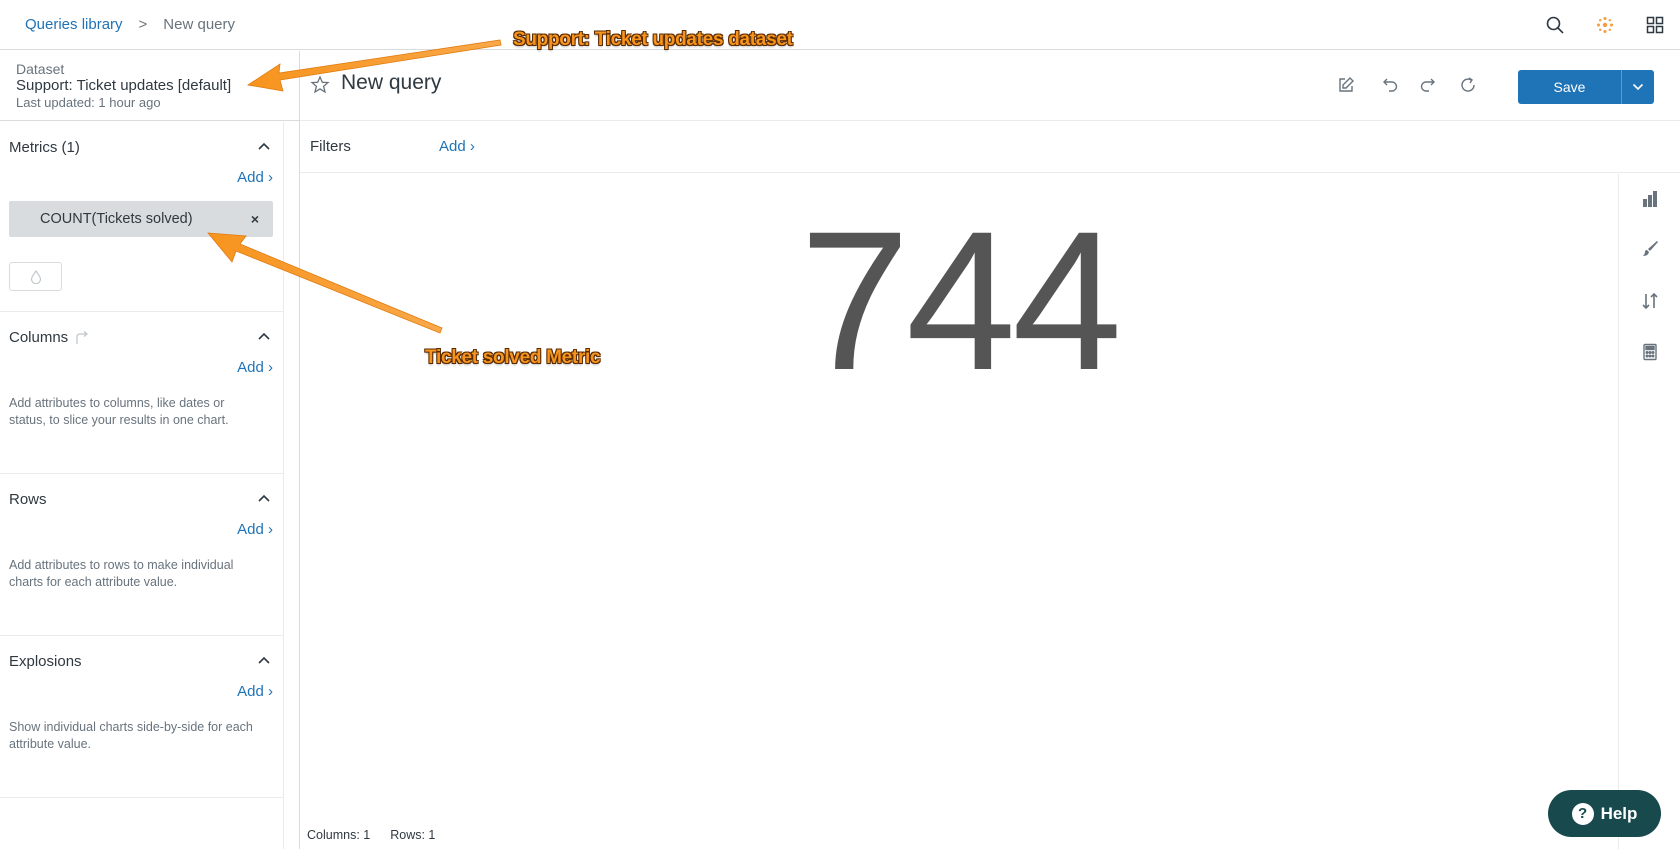 The height and width of the screenshot is (849, 1680). Describe the element at coordinates (130, 24) in the screenshot. I see `breadcrumb: Queries library > New query` at that location.